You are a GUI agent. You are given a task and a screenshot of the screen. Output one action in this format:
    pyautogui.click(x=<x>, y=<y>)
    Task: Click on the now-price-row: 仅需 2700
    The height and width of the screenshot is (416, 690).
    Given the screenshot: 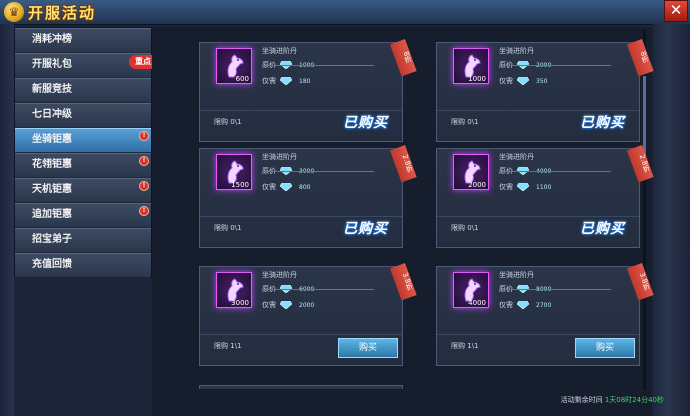 What is the action you would take?
    pyautogui.click(x=525, y=305)
    